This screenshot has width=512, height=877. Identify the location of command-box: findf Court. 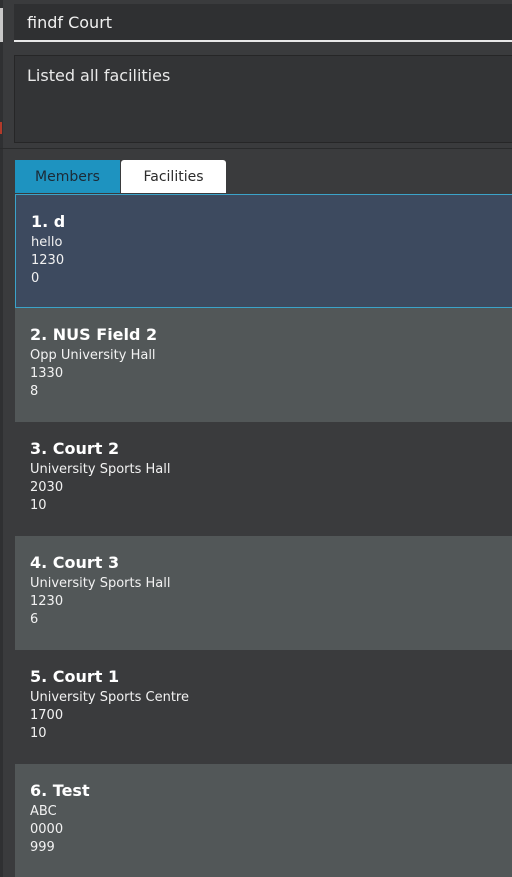
(263, 23).